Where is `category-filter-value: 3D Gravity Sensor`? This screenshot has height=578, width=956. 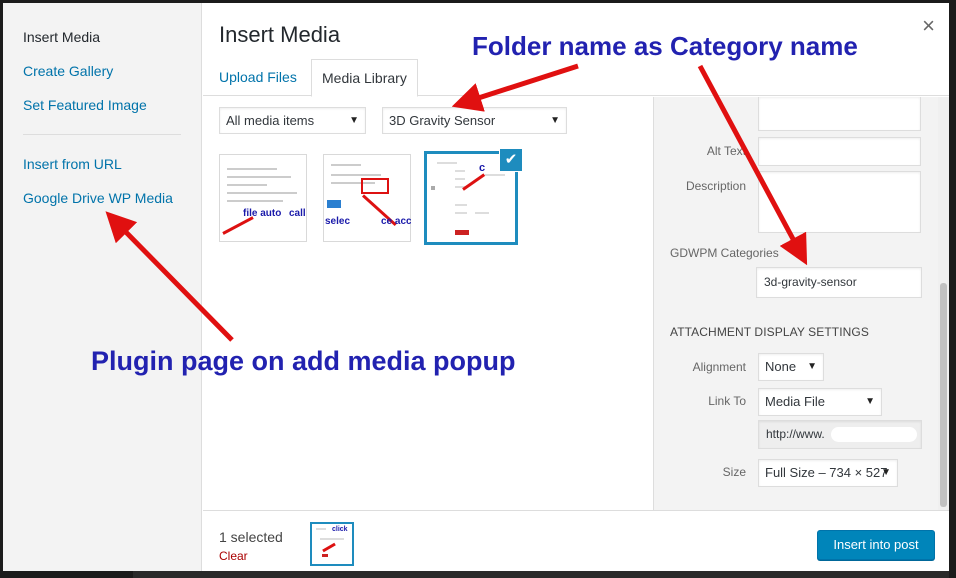 category-filter-value: 3D Gravity Sensor is located at coordinates (442, 120).